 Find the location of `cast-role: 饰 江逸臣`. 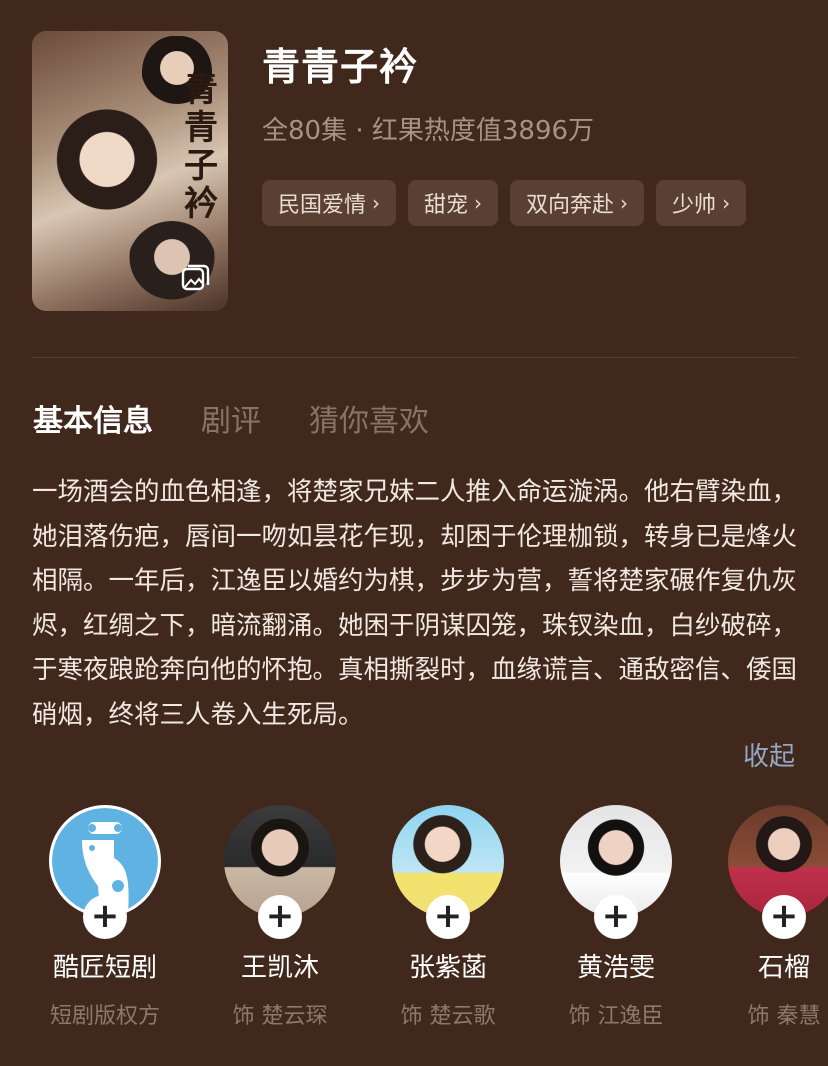

cast-role: 饰 江逸臣 is located at coordinates (616, 1016).